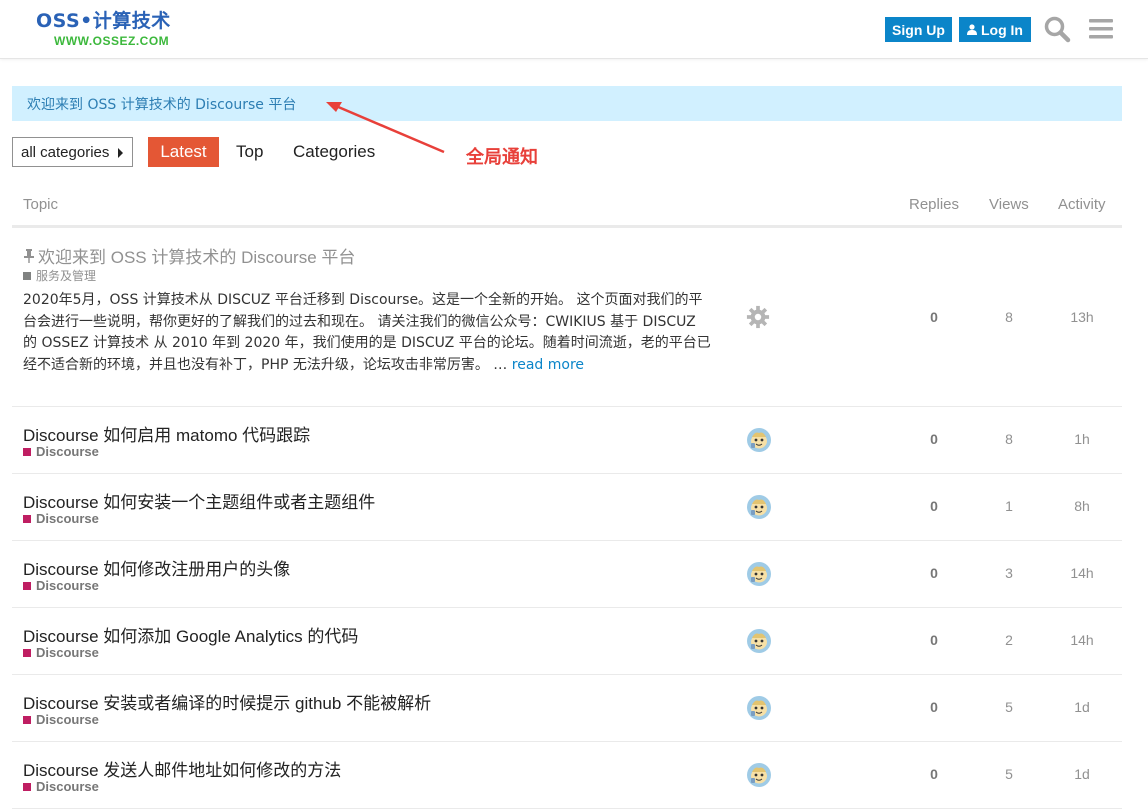 This screenshot has width=1148, height=809. What do you see at coordinates (1101, 29) in the screenshot?
I see `hamburger-menu-icon` at bounding box center [1101, 29].